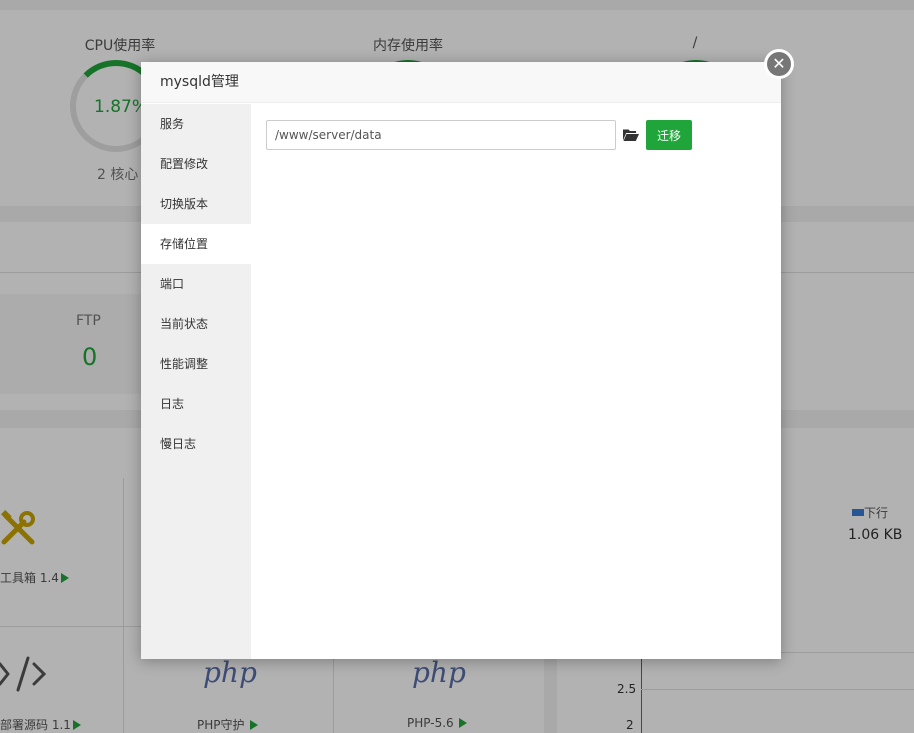  What do you see at coordinates (461, 82) in the screenshot?
I see `dialog-header: mysqld管理` at bounding box center [461, 82].